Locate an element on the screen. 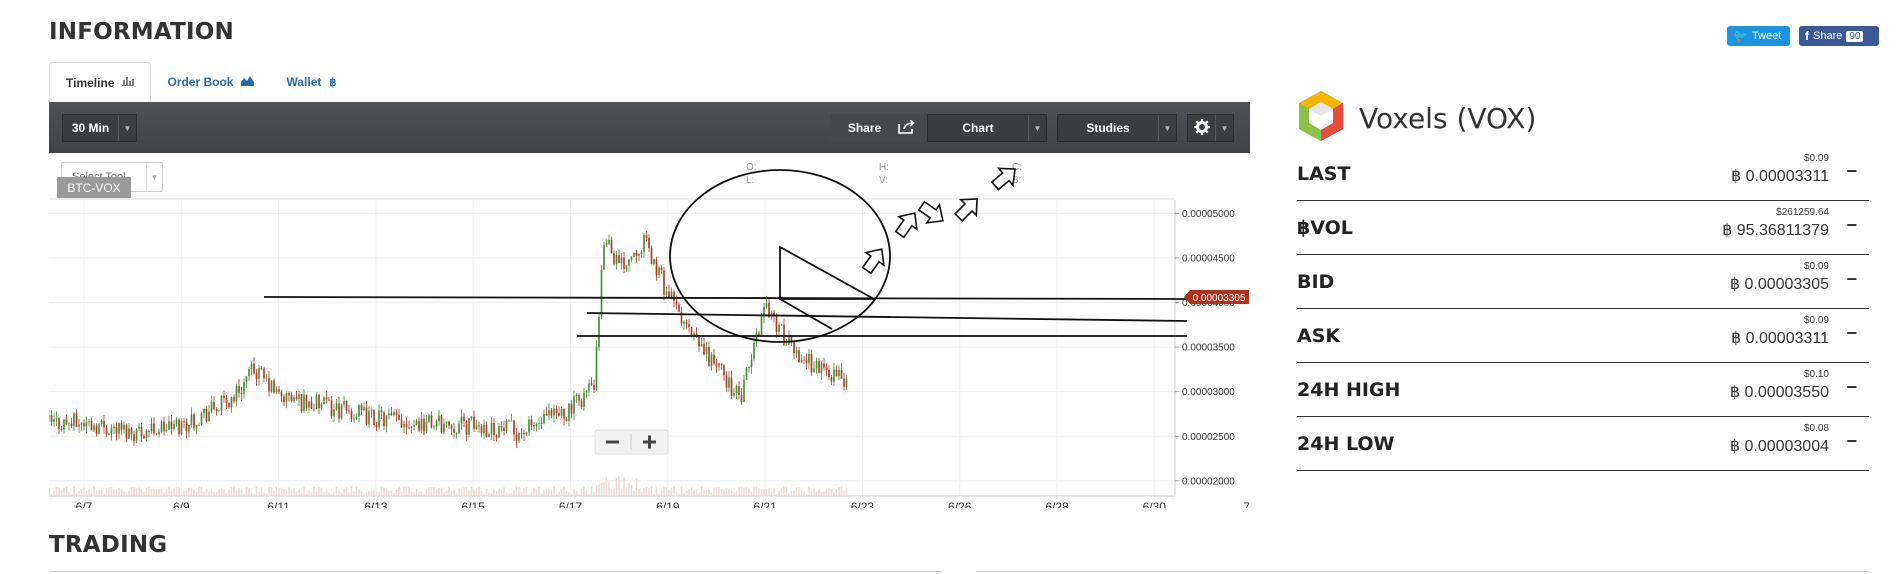 The height and width of the screenshot is (574, 1903). chart-type-dropdown: Chart ▼ is located at coordinates (987, 128).